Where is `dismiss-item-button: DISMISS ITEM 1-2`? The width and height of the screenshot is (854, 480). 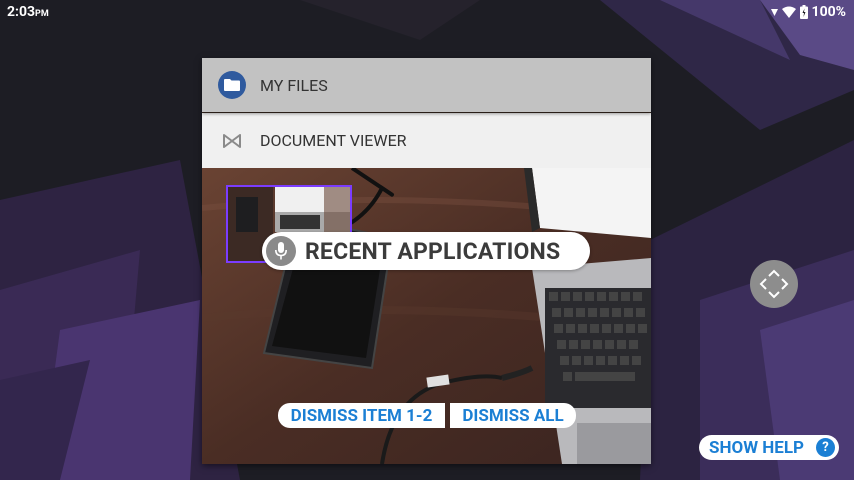 dismiss-item-button: DISMISS ITEM 1-2 is located at coordinates (361, 415).